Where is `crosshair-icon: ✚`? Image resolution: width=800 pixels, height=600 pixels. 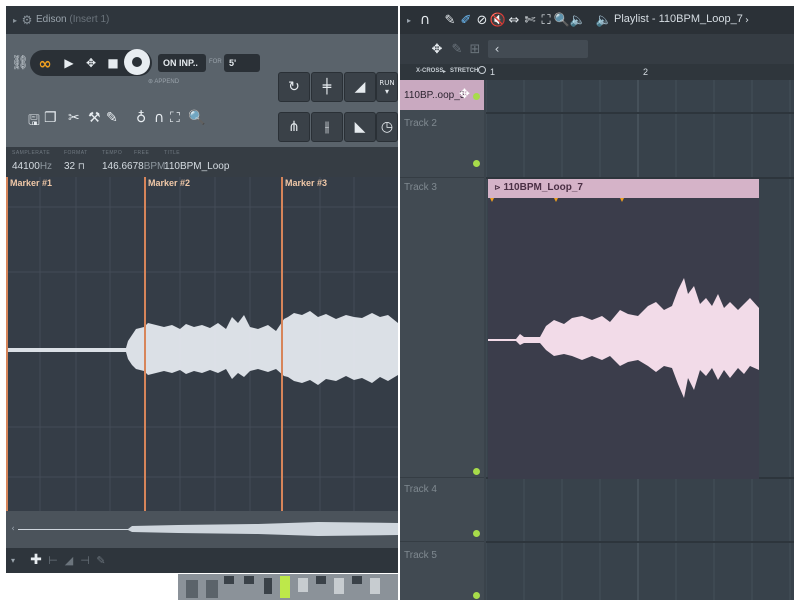
crosshair-icon: ✚ is located at coordinates (36, 560).